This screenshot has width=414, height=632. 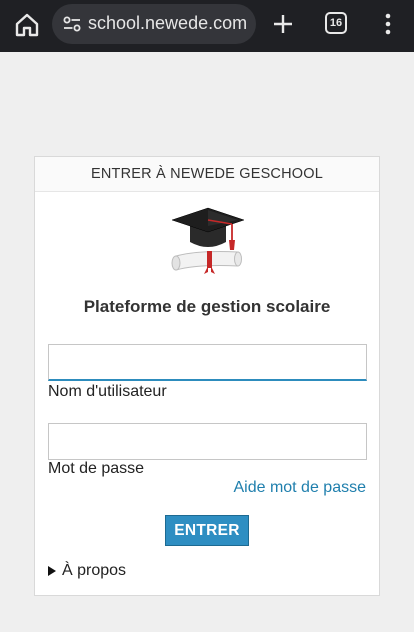 What do you see at coordinates (52, 571) in the screenshot?
I see `disclosure-triangle-icon` at bounding box center [52, 571].